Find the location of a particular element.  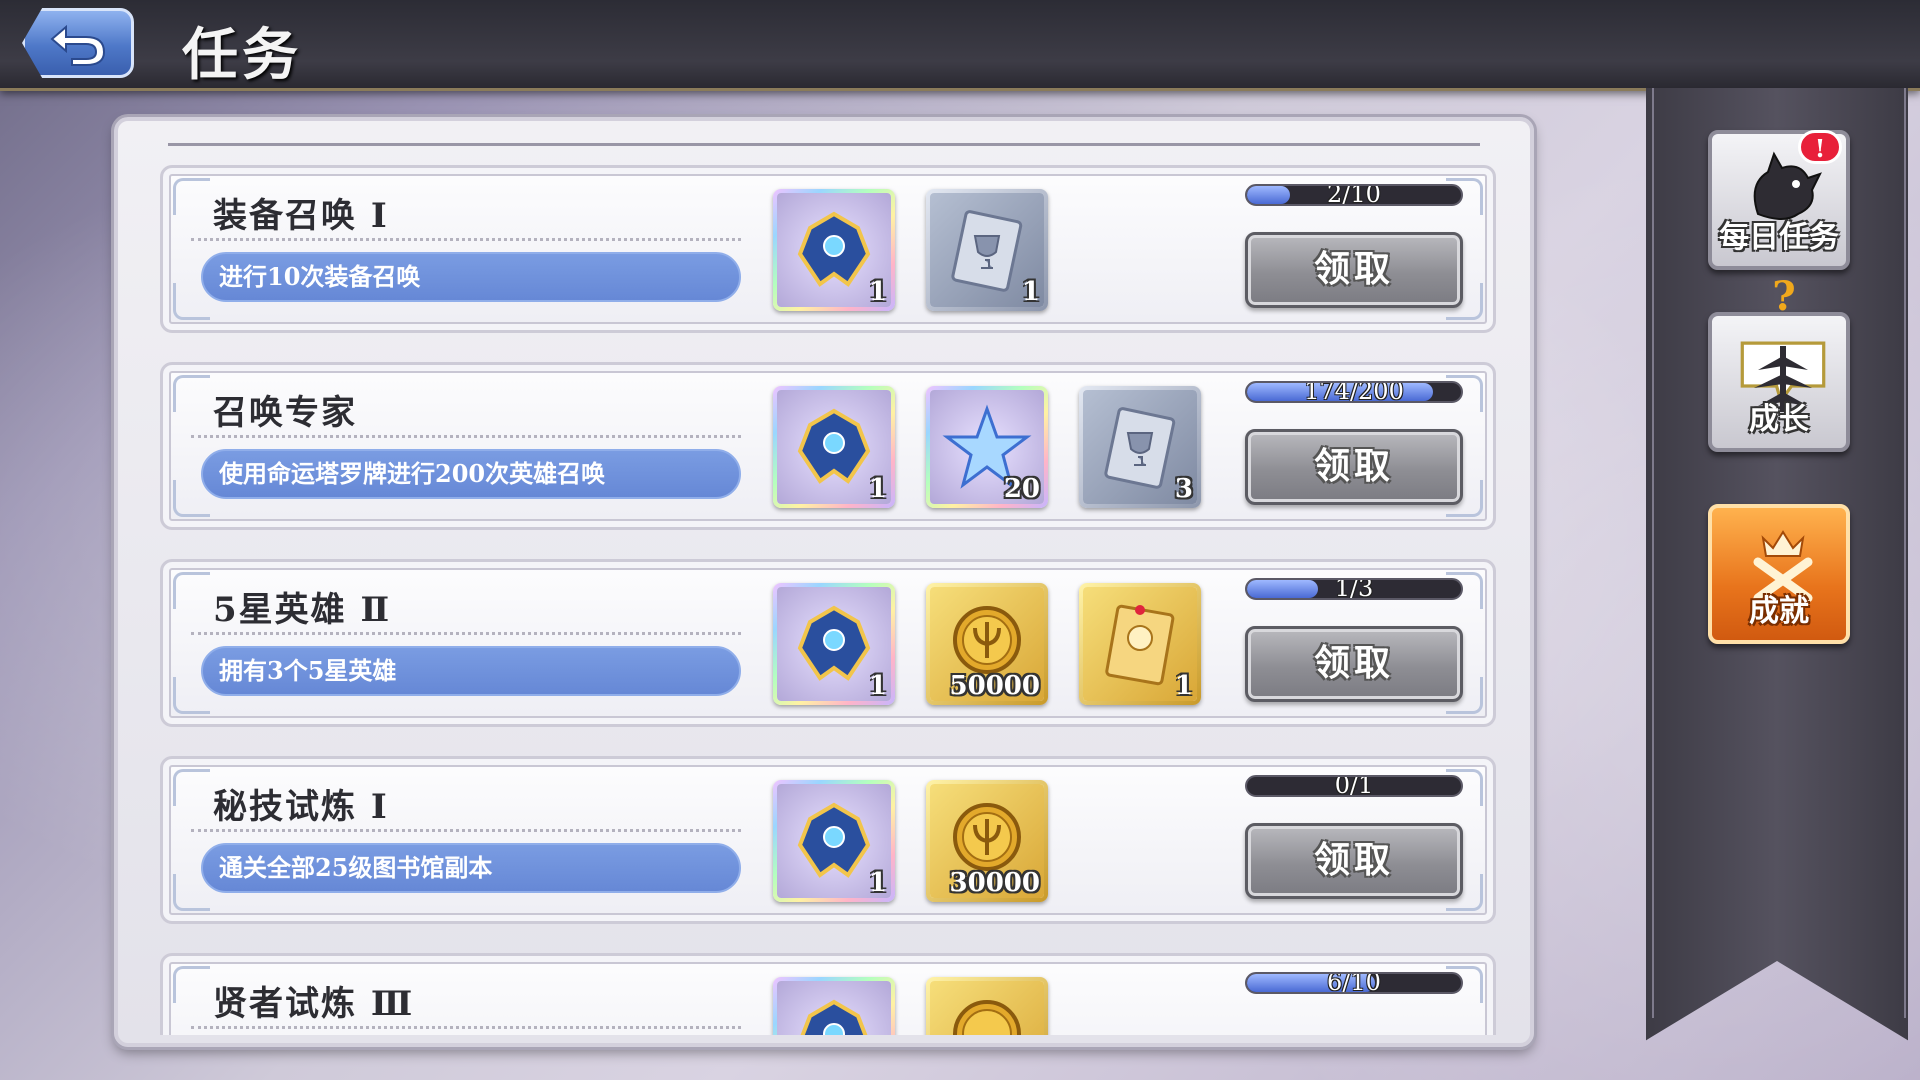

progress-bar: 2/10 is located at coordinates (1354, 195).